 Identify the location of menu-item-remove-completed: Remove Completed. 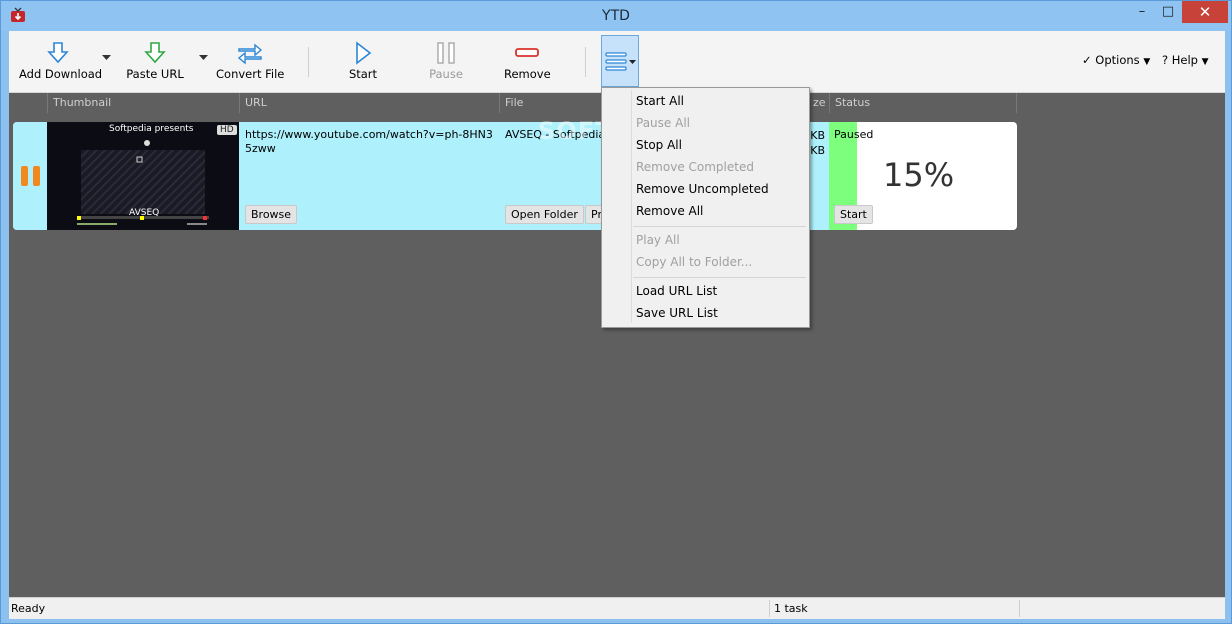
(695, 167).